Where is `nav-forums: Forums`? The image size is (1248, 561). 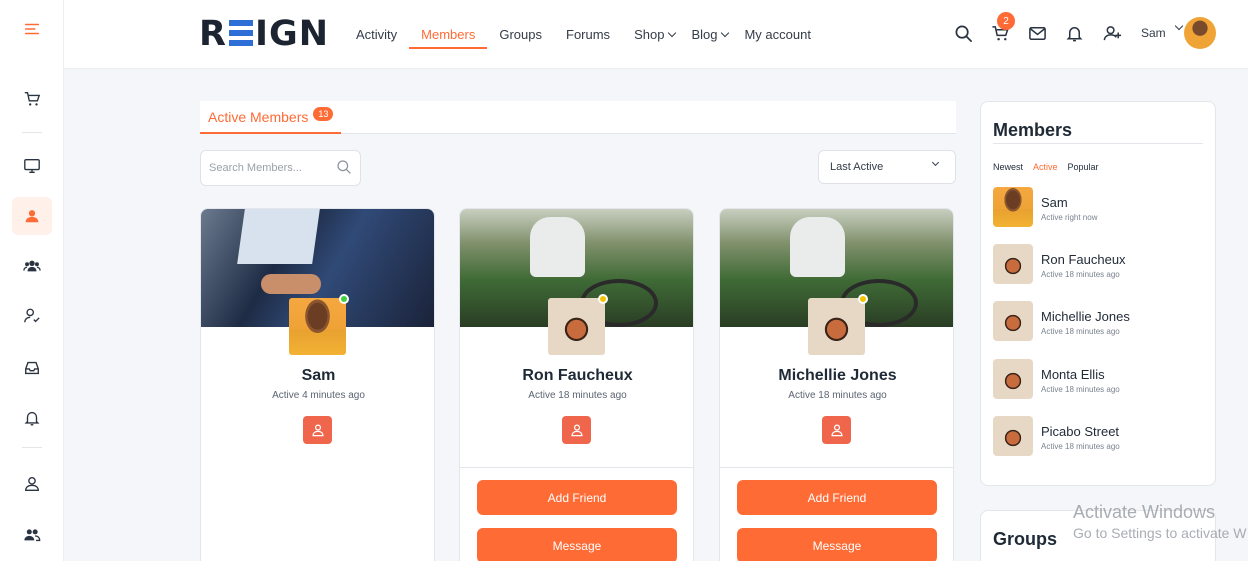
nav-forums: Forums is located at coordinates (588, 34).